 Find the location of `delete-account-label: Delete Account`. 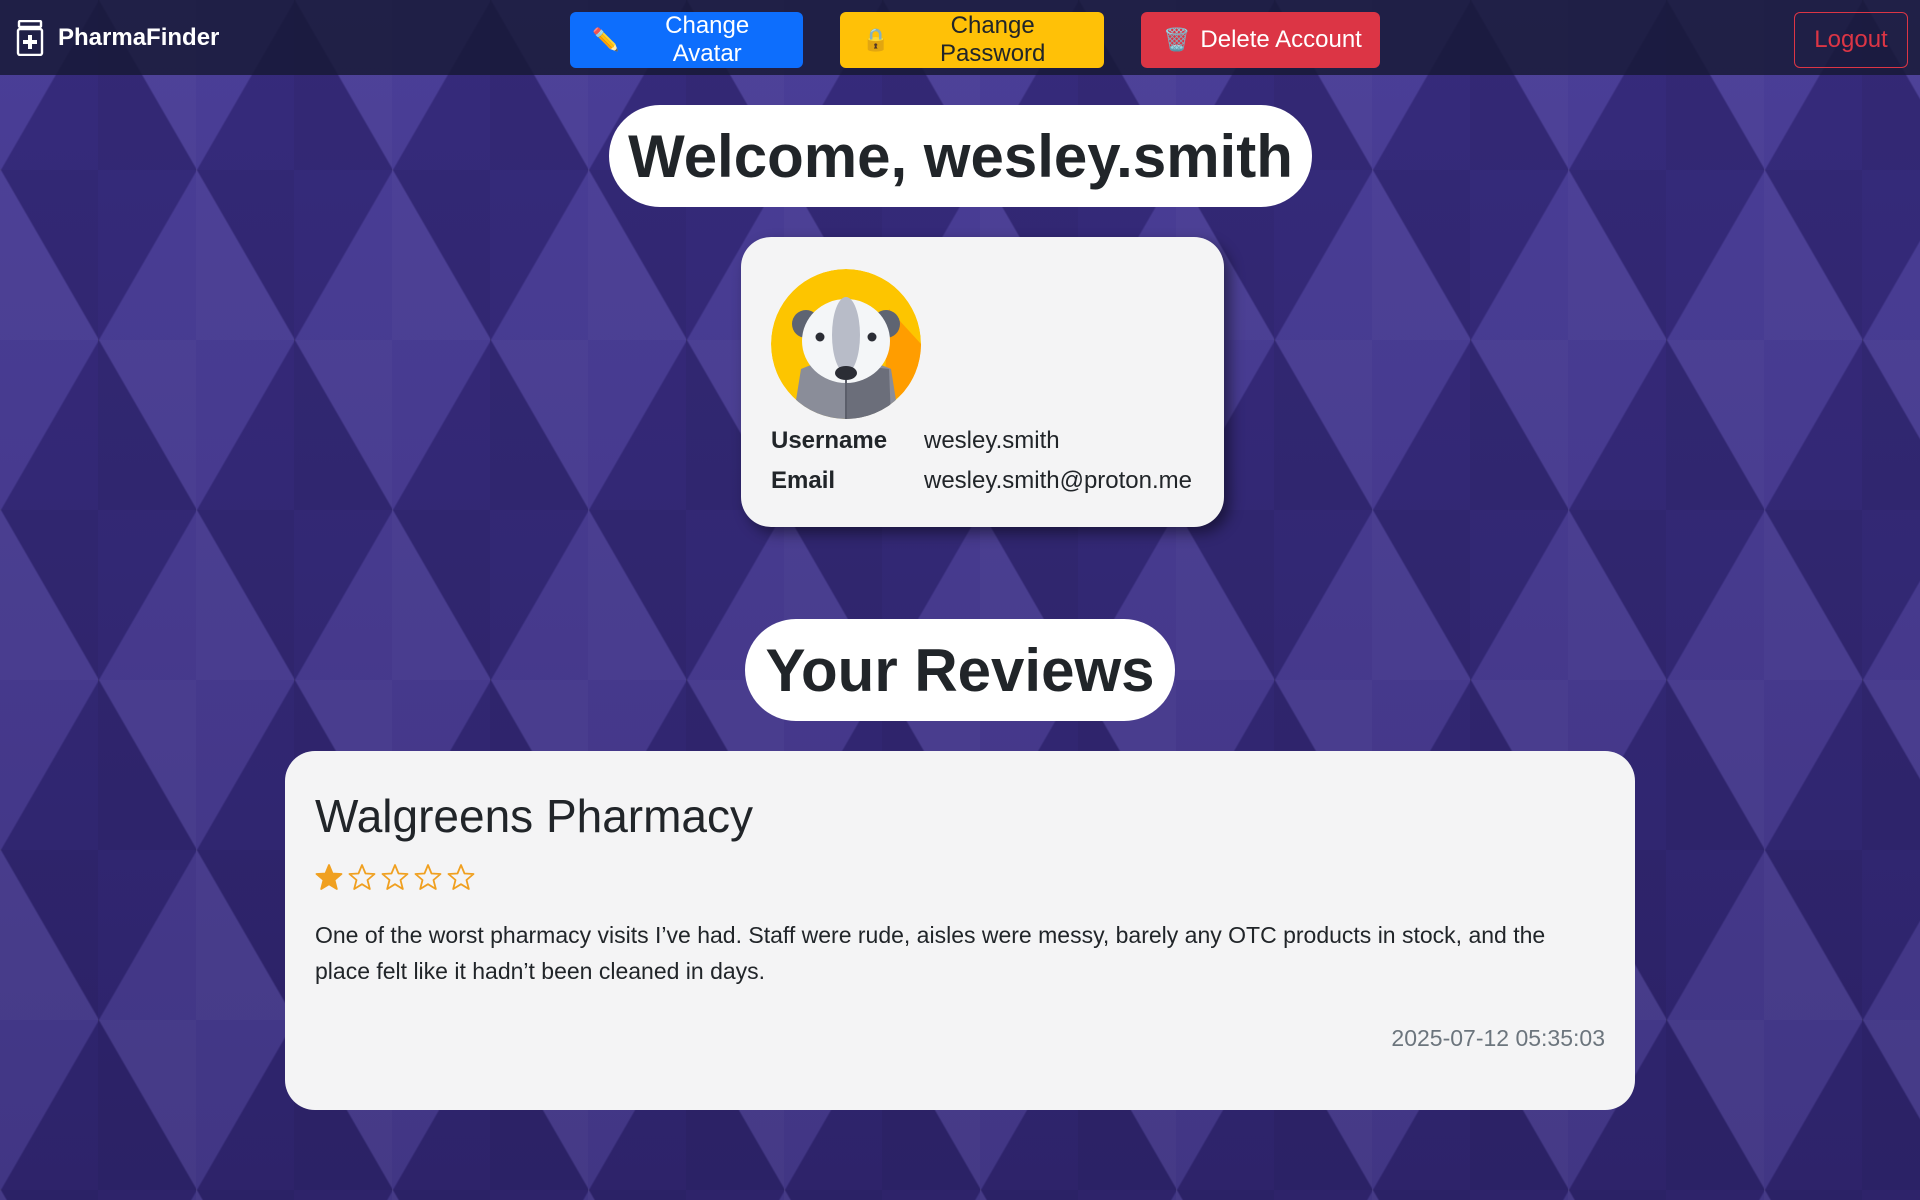

delete-account-label: Delete Account is located at coordinates (1281, 39).